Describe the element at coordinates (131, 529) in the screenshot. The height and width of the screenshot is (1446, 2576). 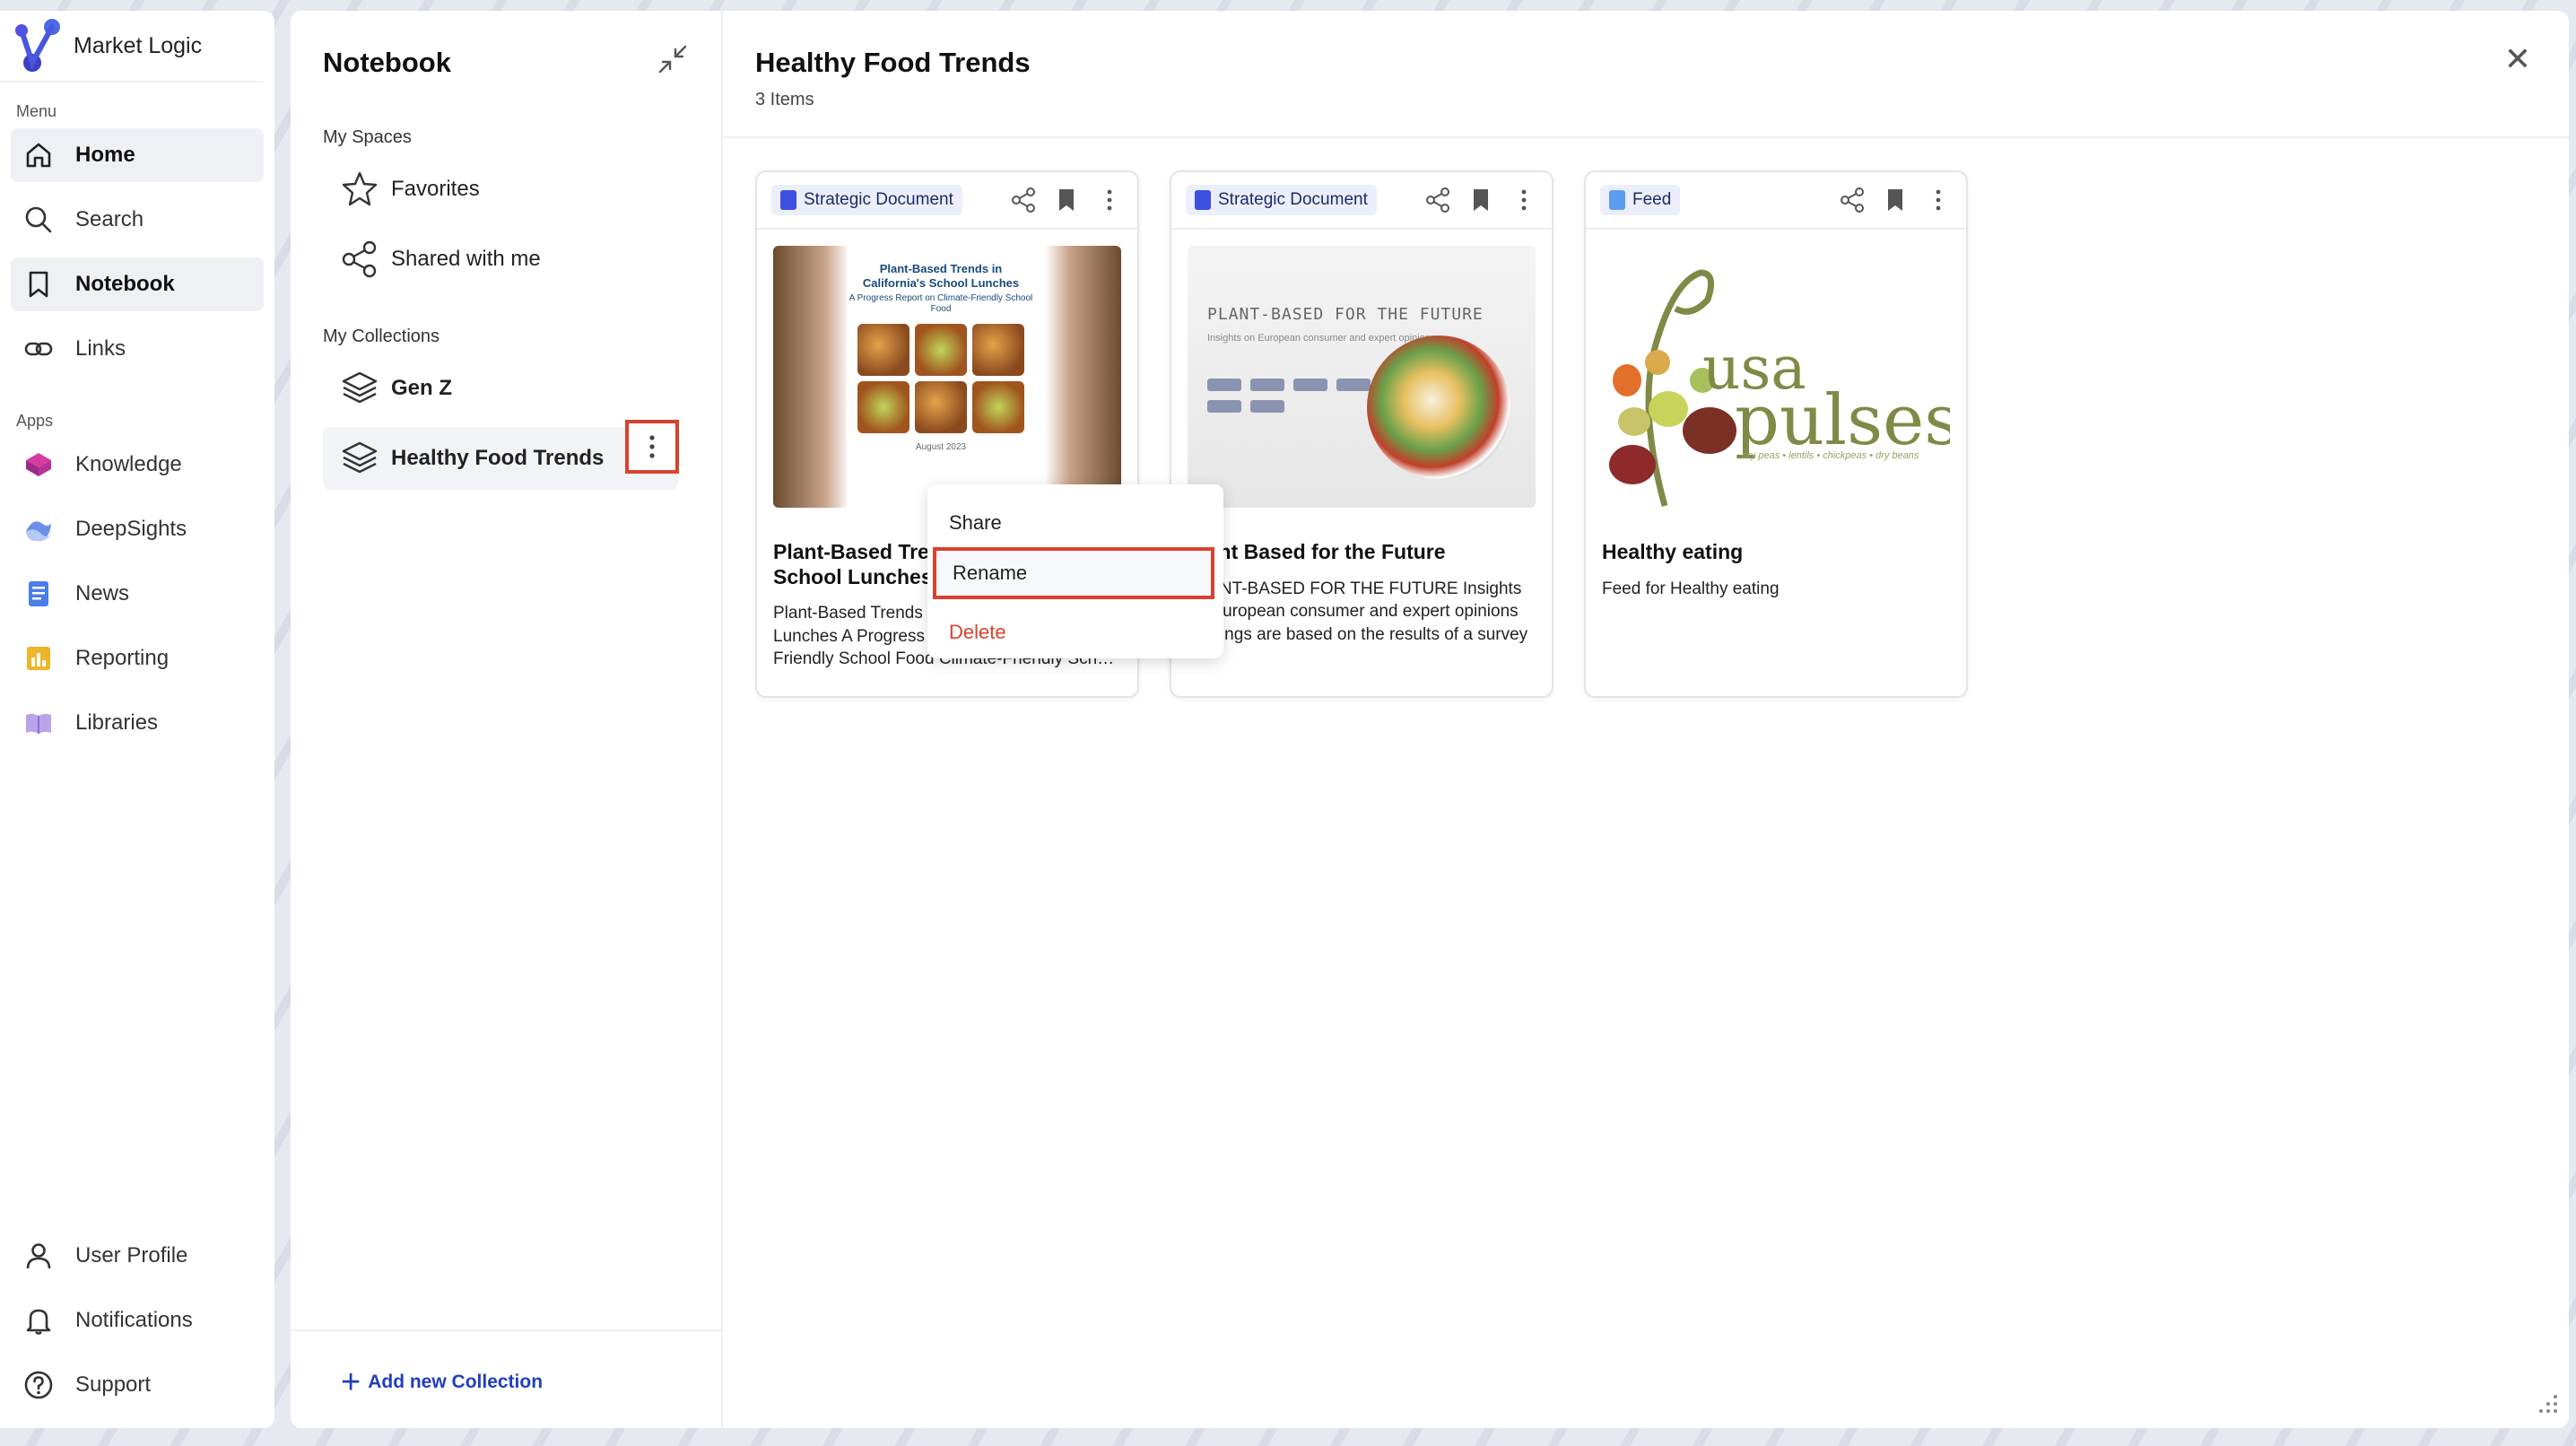
I see `nav-label: DeepSights` at that location.